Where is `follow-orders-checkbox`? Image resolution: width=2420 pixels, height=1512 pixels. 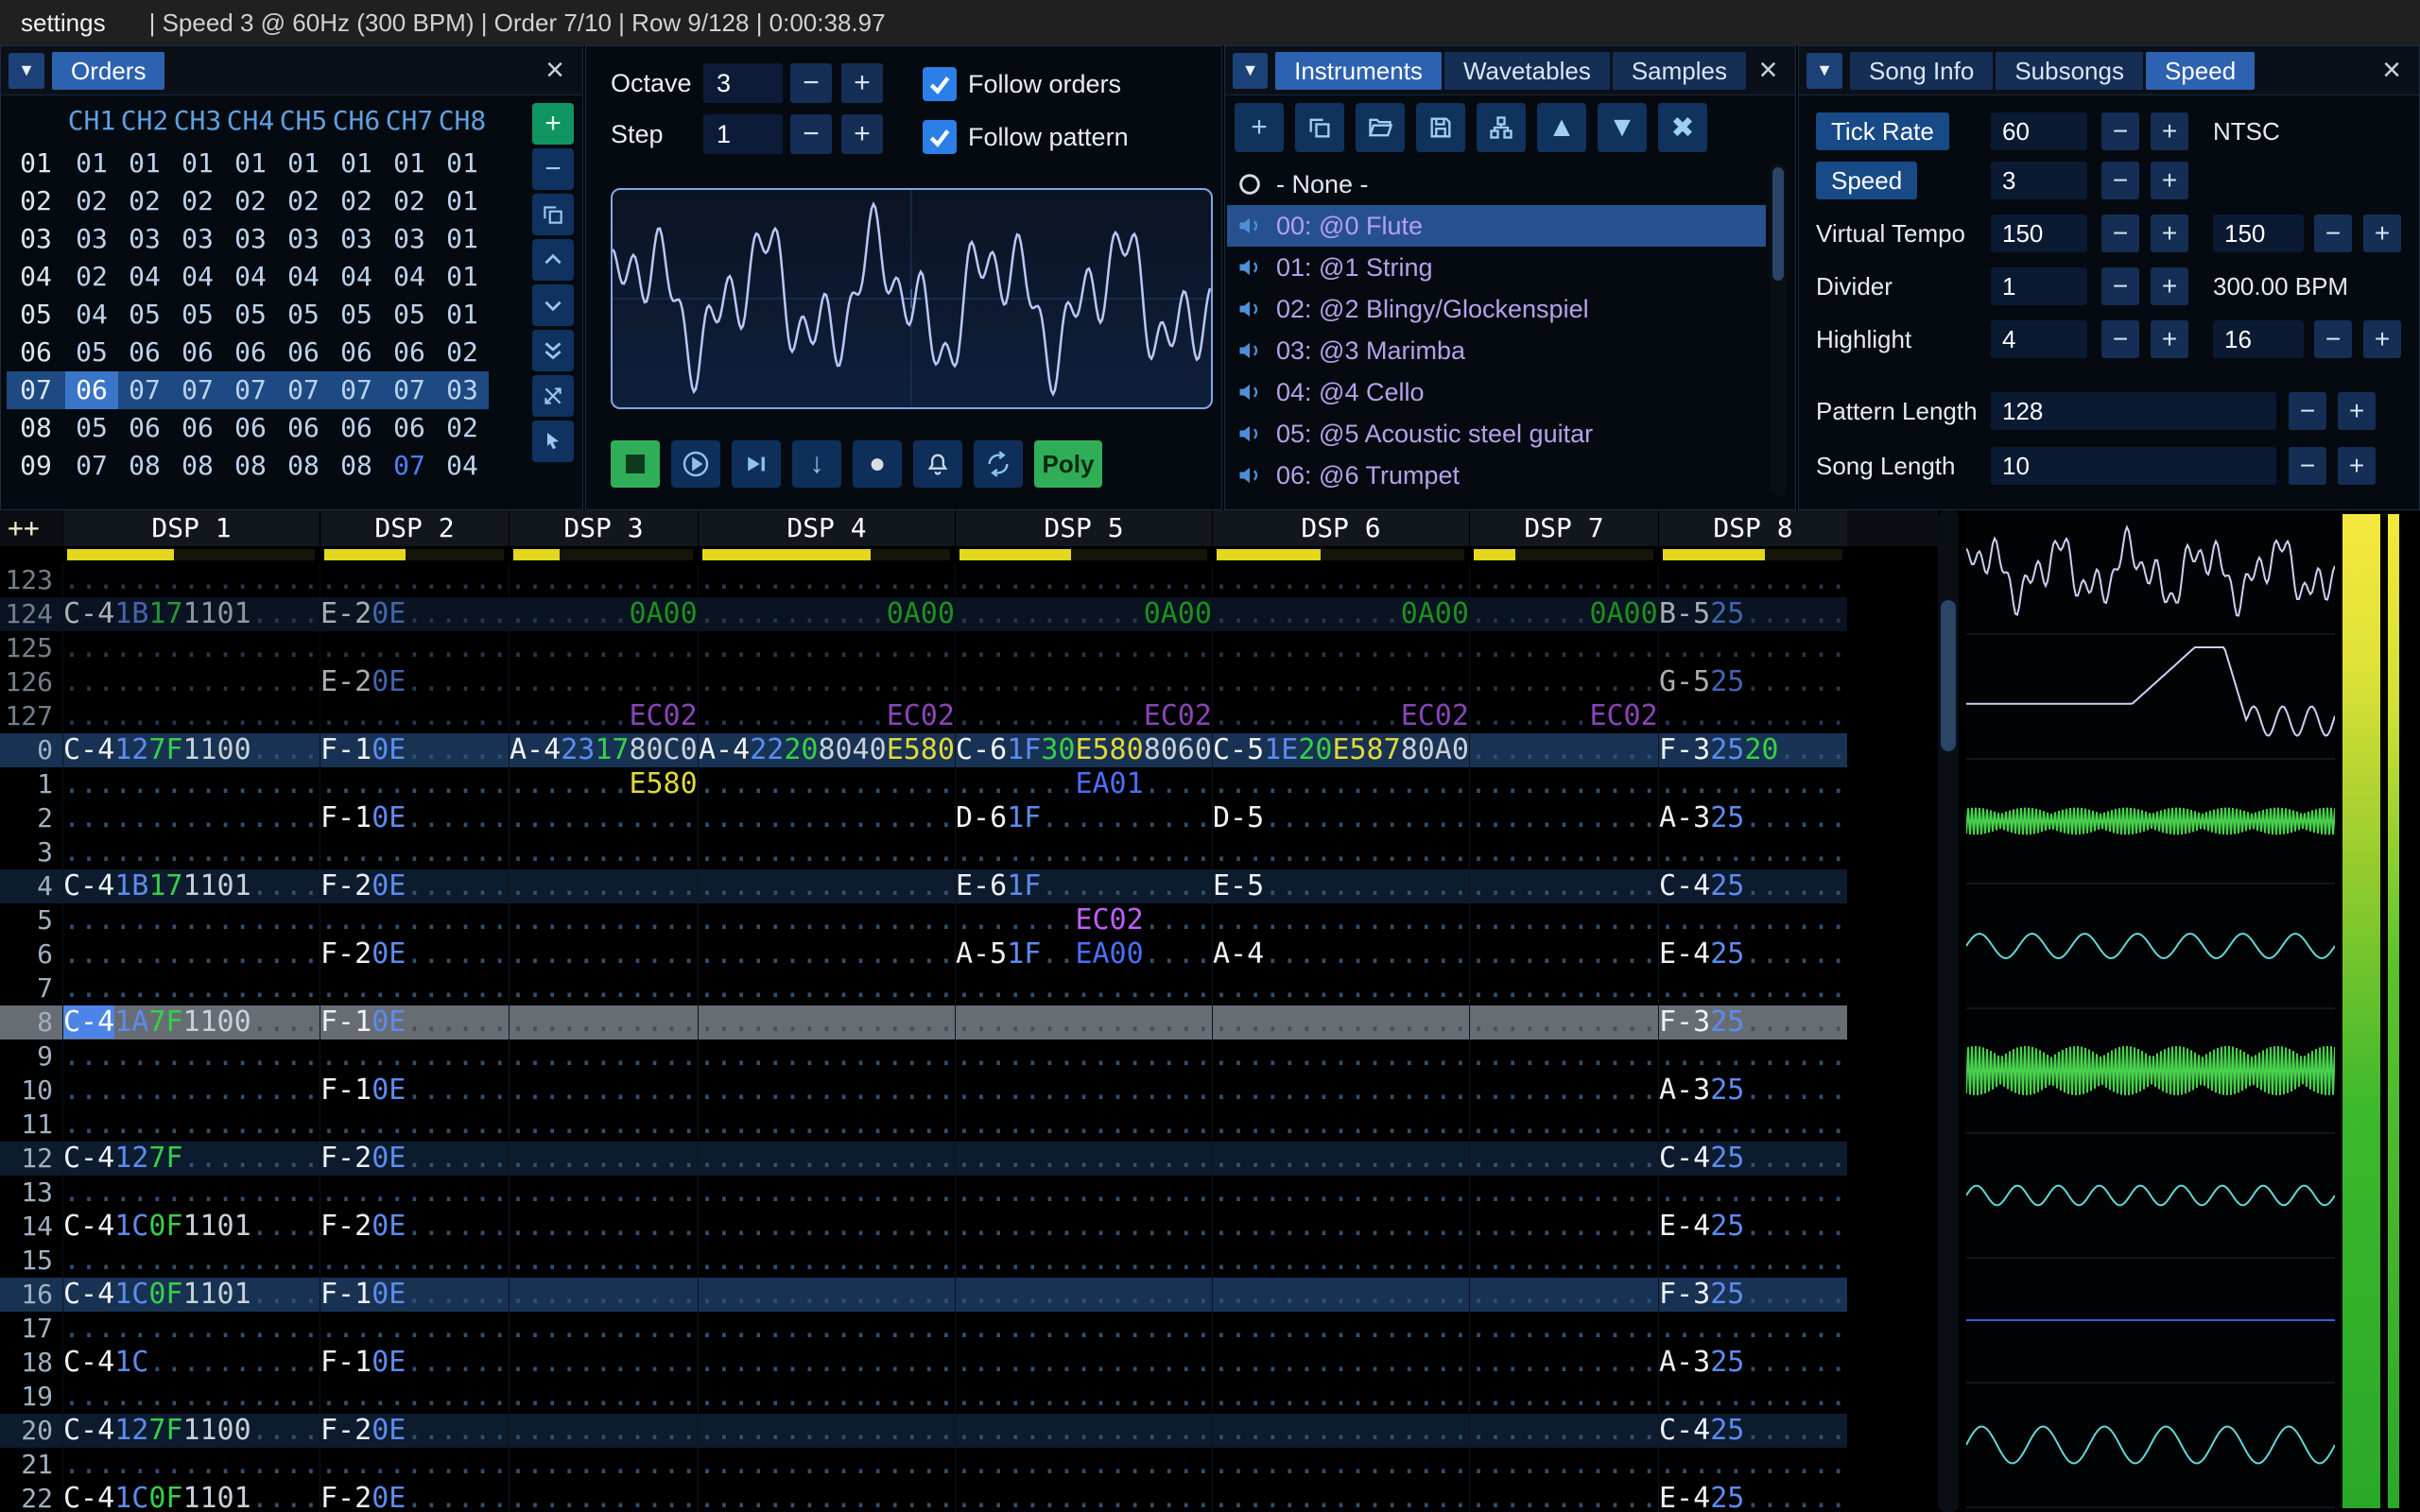
follow-orders-checkbox is located at coordinates (940, 84).